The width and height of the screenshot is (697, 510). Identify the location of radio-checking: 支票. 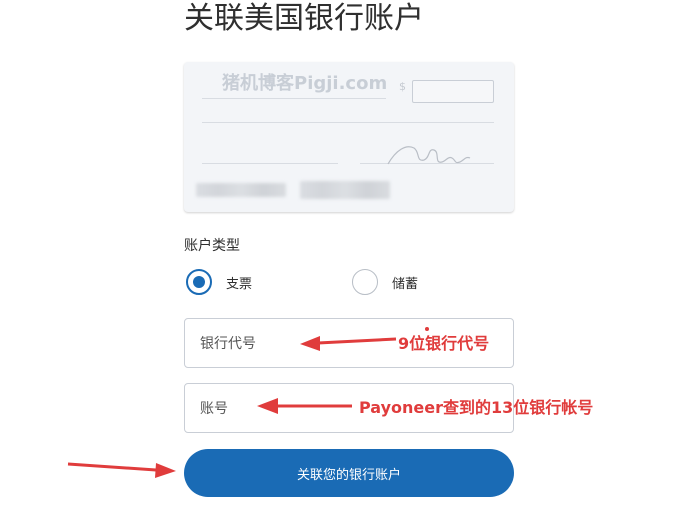
(219, 282).